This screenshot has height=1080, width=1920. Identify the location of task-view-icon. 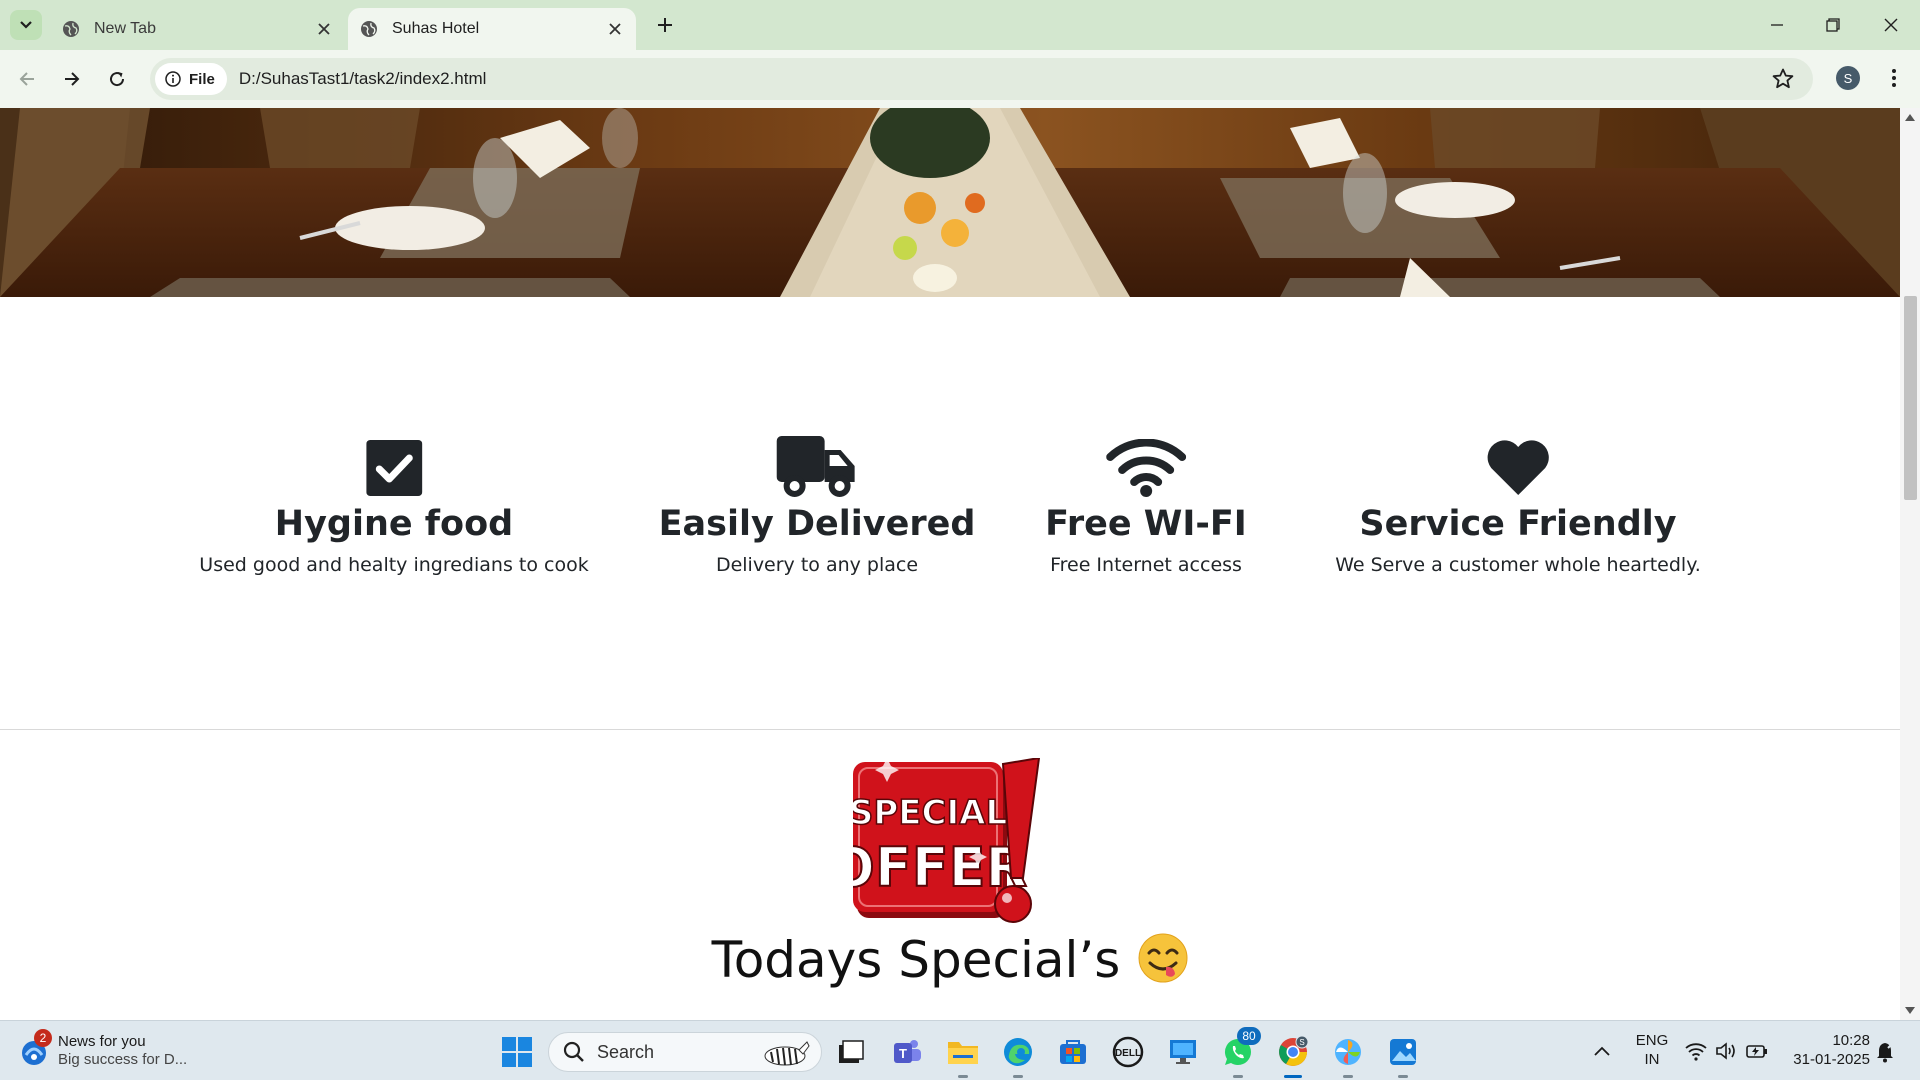
(851, 1051).